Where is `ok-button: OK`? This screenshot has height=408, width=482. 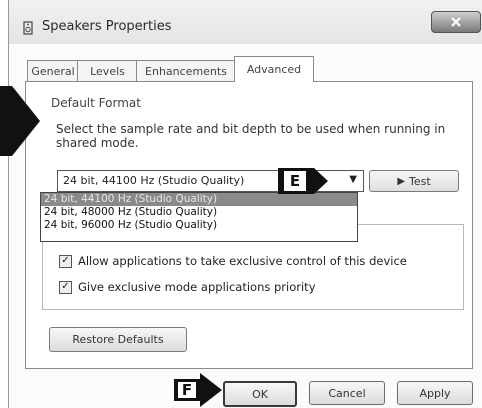 ok-button: OK is located at coordinates (260, 394).